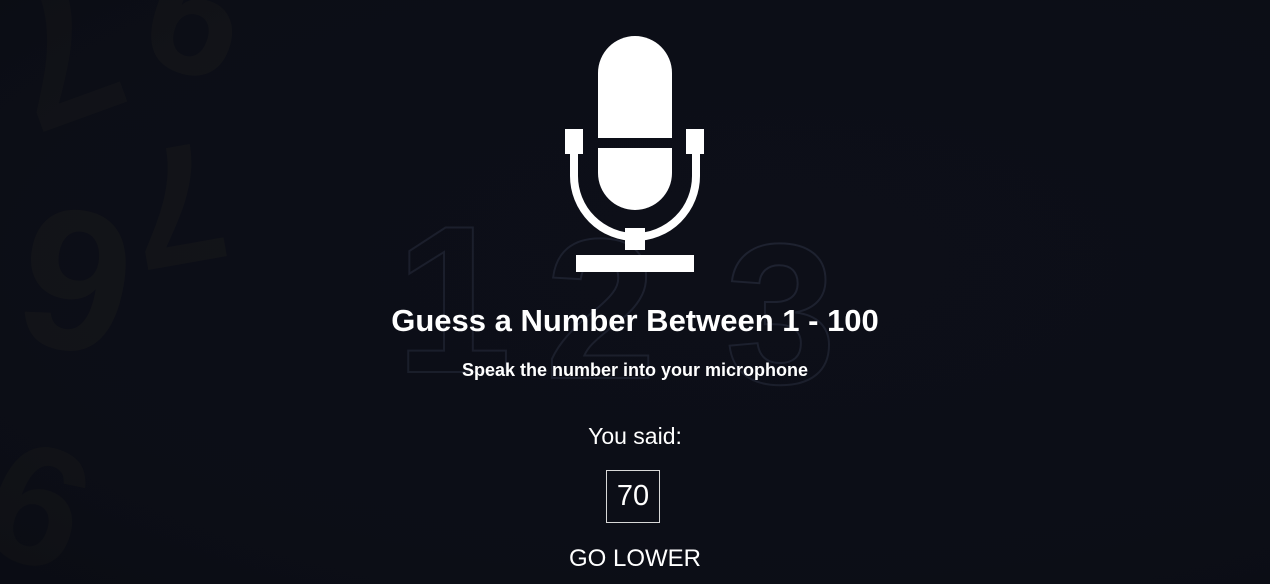  Describe the element at coordinates (634, 154) in the screenshot. I see `microphone-icon` at that location.